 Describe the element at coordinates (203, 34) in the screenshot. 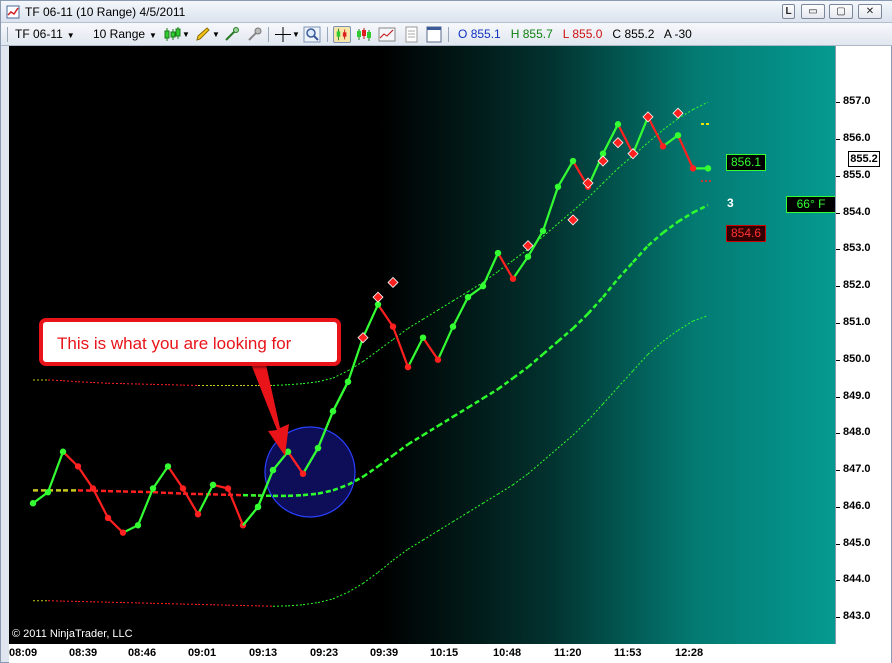

I see `pencil-draw-icon` at that location.